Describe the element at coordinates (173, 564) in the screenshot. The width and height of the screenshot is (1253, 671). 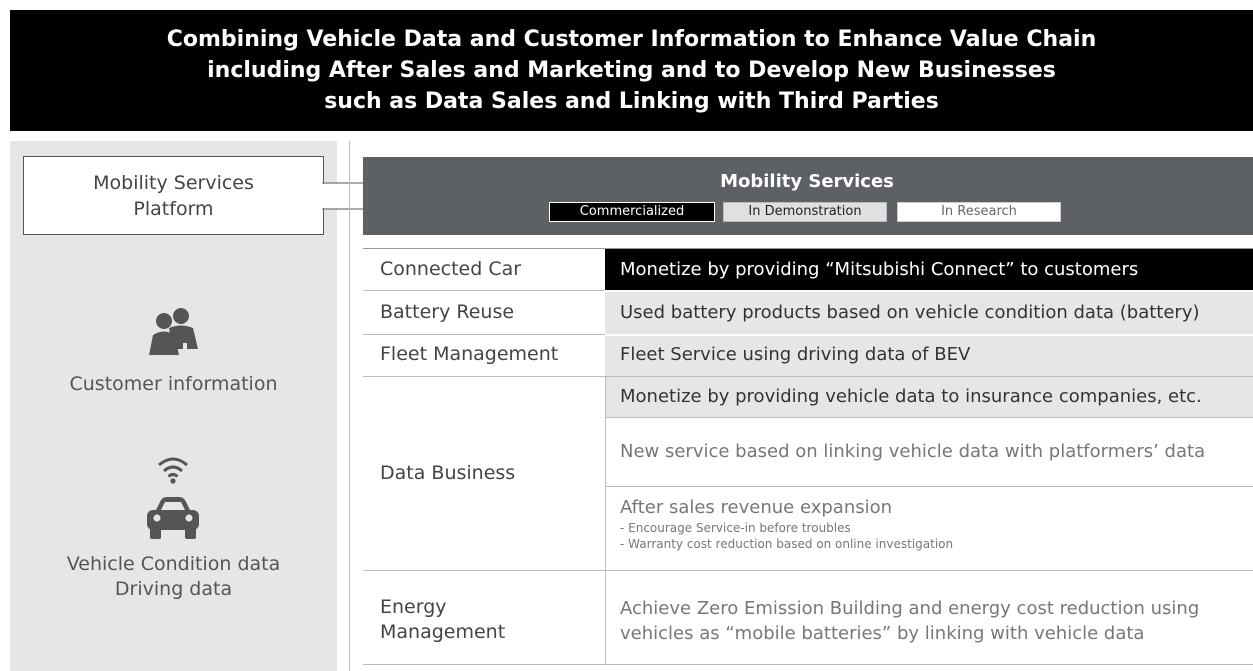
I see `vehicle-data-line-1: Vehicle Condition data` at that location.